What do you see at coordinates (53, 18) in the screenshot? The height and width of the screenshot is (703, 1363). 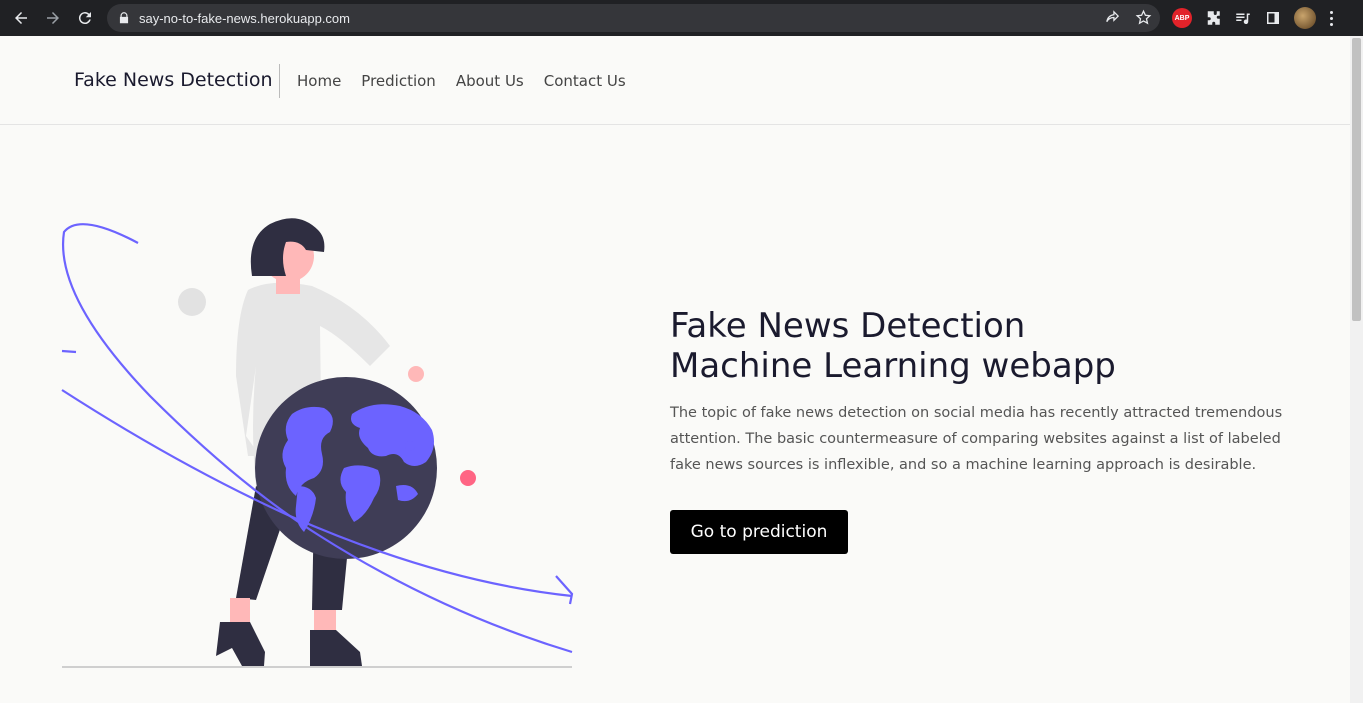 I see `forward-icon` at bounding box center [53, 18].